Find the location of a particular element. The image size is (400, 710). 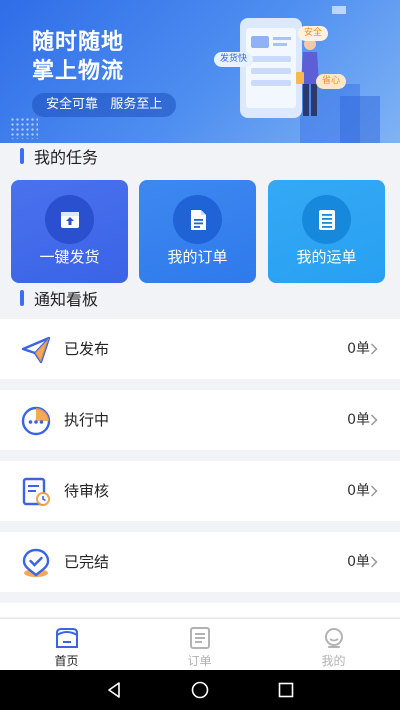

check-badge-icon is located at coordinates (36, 563).